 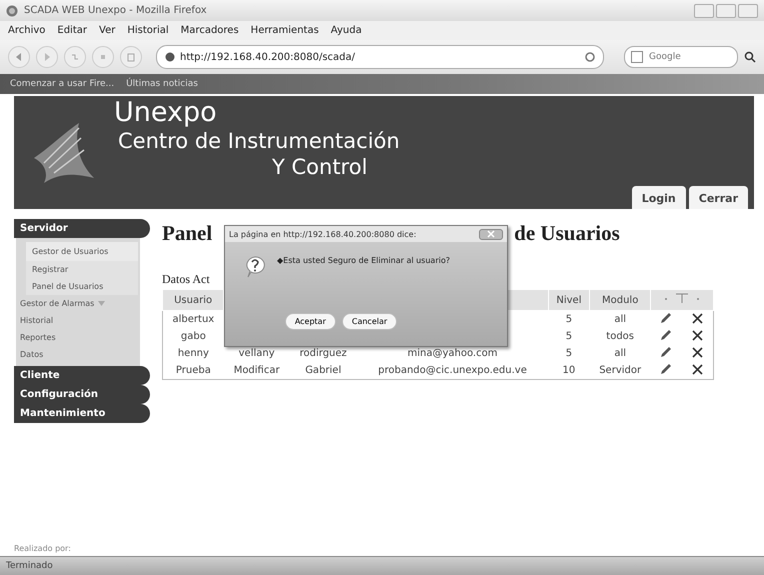 What do you see at coordinates (257, 354) in the screenshot?
I see `table-cell-text: vellany` at bounding box center [257, 354].